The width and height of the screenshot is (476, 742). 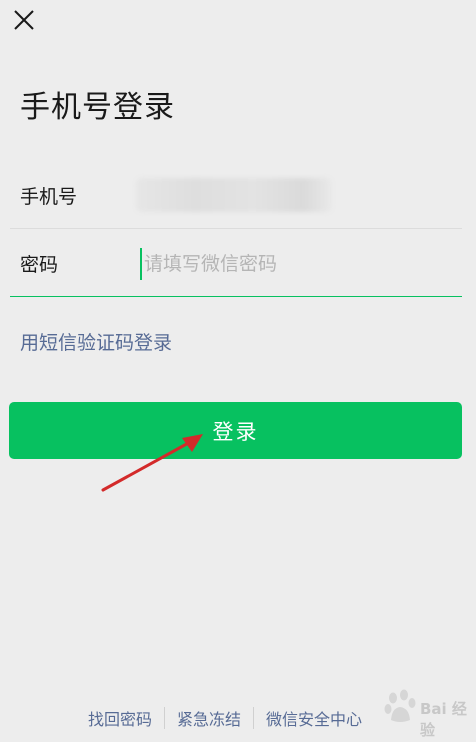 I want to click on security-center-link: 微信安全中心, so click(x=314, y=718).